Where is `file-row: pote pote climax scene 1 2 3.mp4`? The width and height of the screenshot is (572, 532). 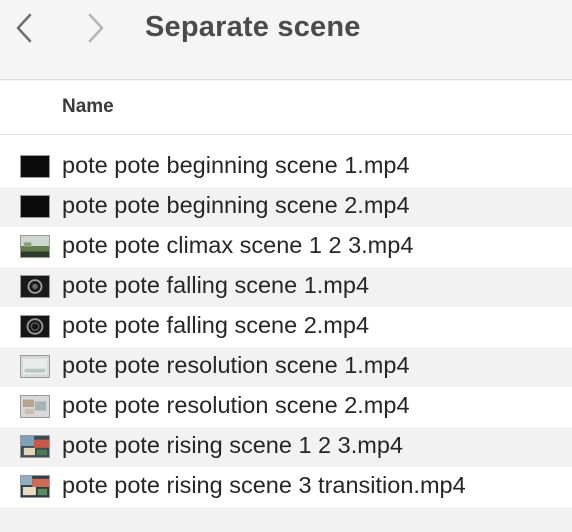
file-row: pote pote climax scene 1 2 3.mp4 is located at coordinates (286, 247).